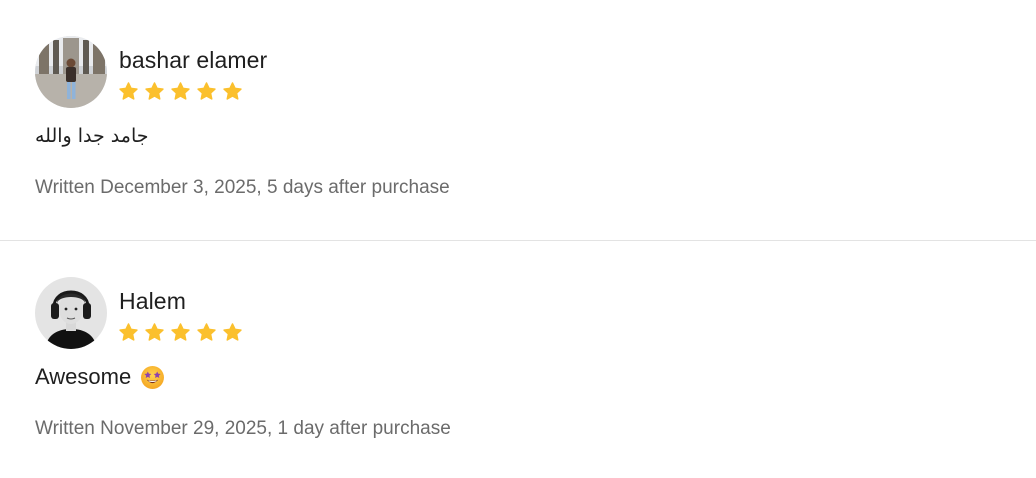 The height and width of the screenshot is (478, 1036). Describe the element at coordinates (193, 60) in the screenshot. I see `reviewer-name: bashar elamer` at that location.